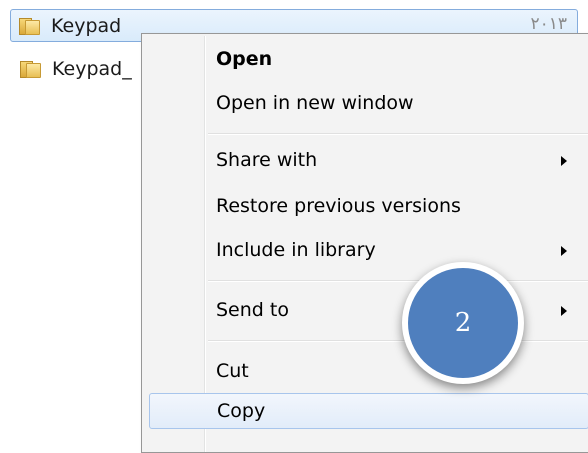 The image size is (588, 453). Describe the element at coordinates (365, 161) in the screenshot. I see `menu-item-share-with: Share with` at that location.